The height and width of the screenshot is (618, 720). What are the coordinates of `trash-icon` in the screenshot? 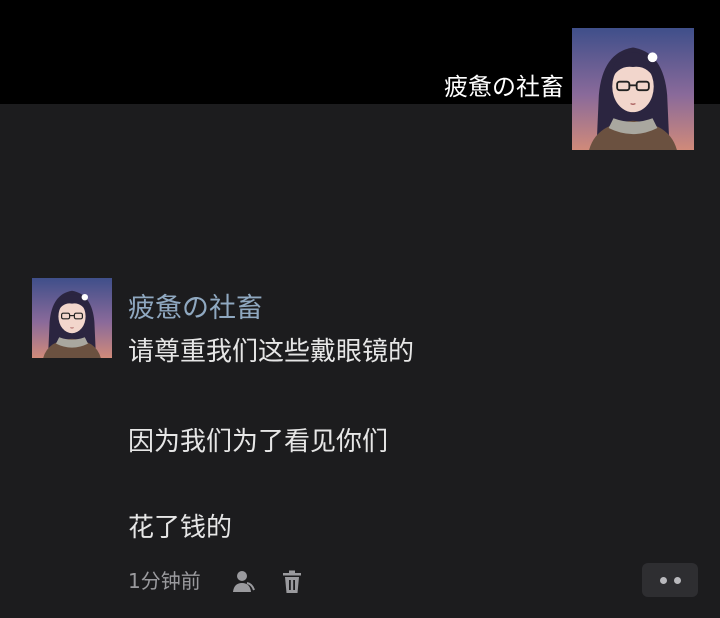 It's located at (292, 582).